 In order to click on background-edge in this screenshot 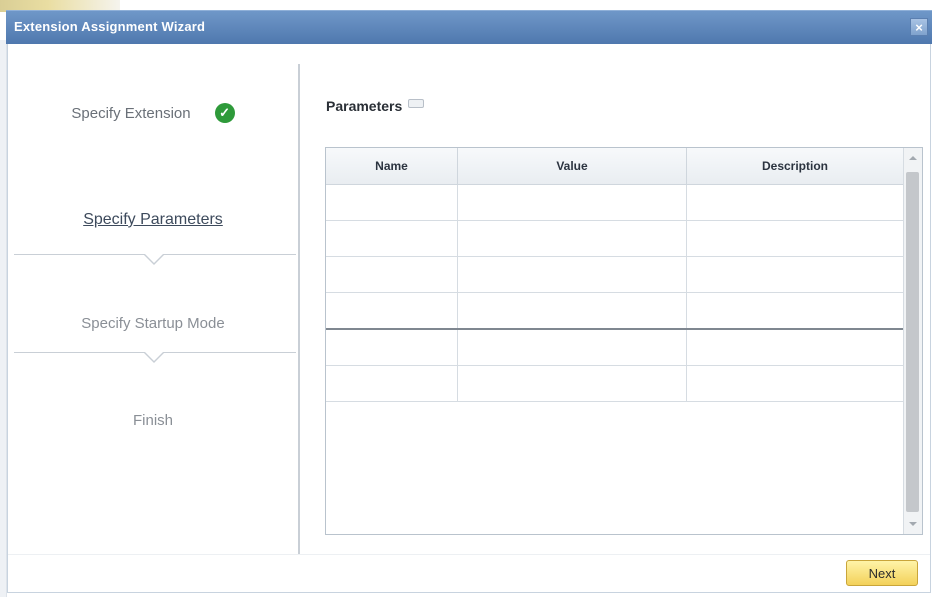, I will do `click(3, 318)`.